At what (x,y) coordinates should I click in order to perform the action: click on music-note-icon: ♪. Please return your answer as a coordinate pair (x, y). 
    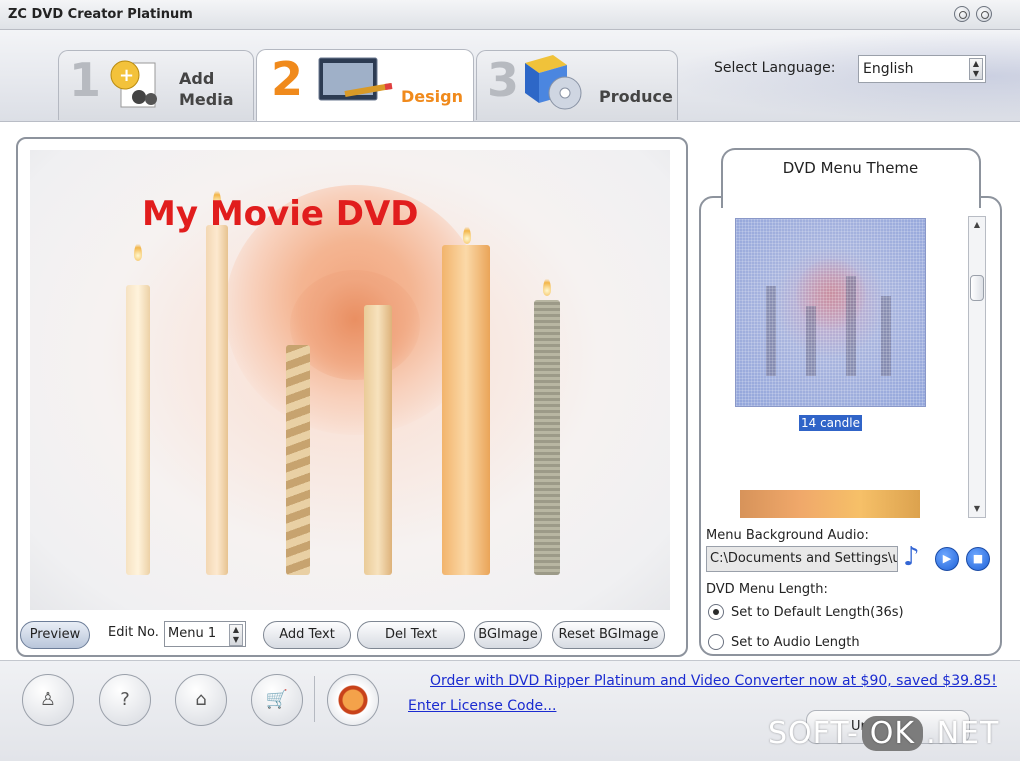
    Looking at the image, I should click on (911, 557).